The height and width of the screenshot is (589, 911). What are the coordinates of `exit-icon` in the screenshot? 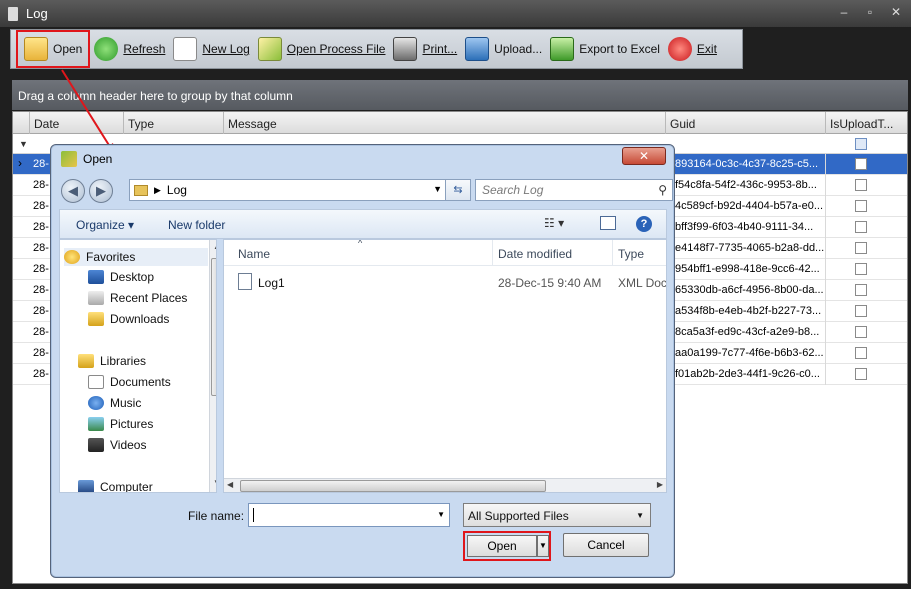 It's located at (679, 49).